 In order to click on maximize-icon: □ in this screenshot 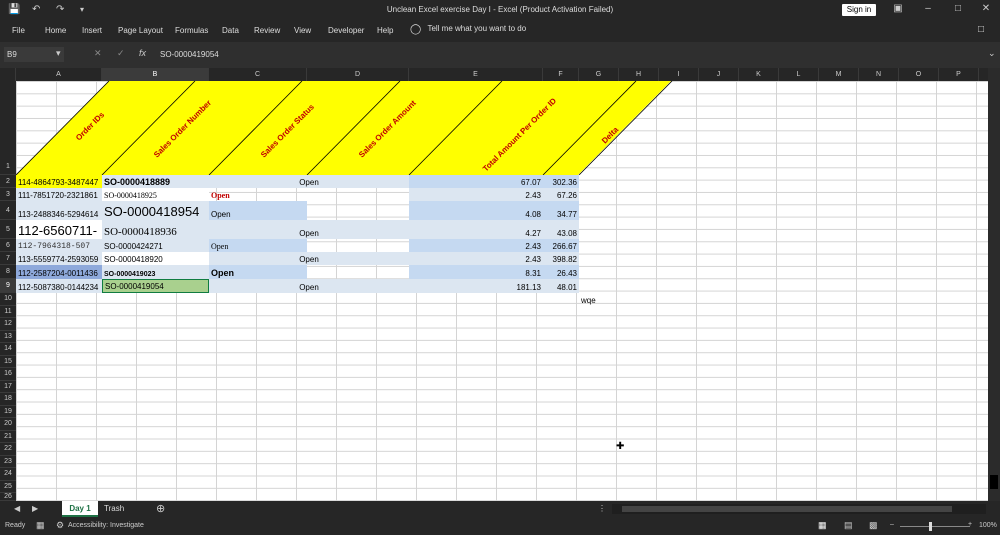, I will do `click(958, 9)`.